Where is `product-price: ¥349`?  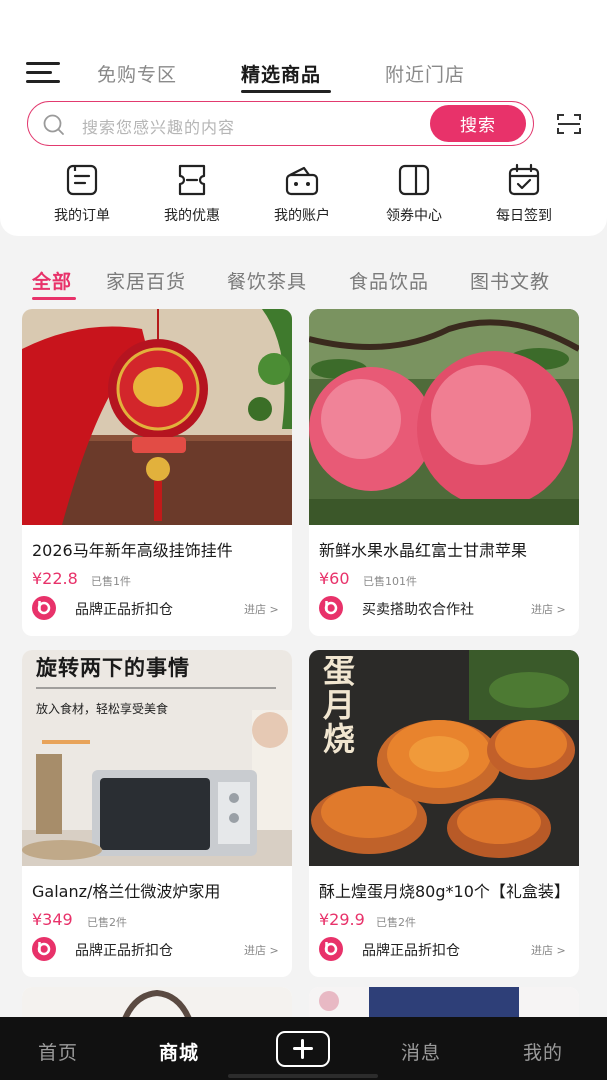 product-price: ¥349 is located at coordinates (52, 919).